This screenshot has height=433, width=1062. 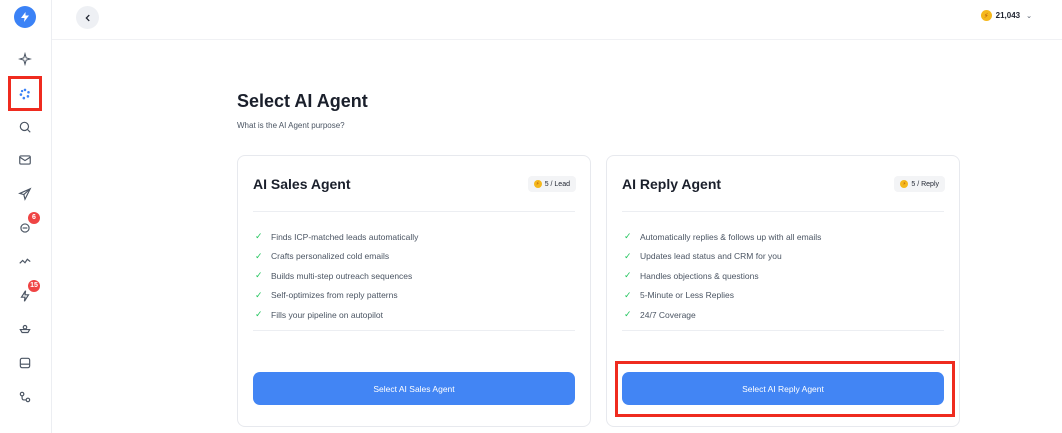 I want to click on feature-item: ✓ 5-Minute or Less Replies, so click(x=722, y=296).